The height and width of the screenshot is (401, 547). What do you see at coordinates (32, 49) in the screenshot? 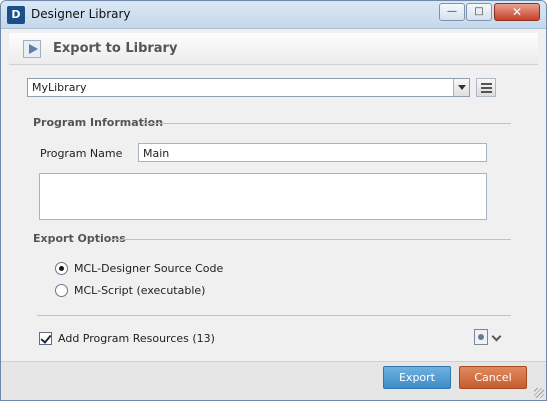
I see `export-icon` at bounding box center [32, 49].